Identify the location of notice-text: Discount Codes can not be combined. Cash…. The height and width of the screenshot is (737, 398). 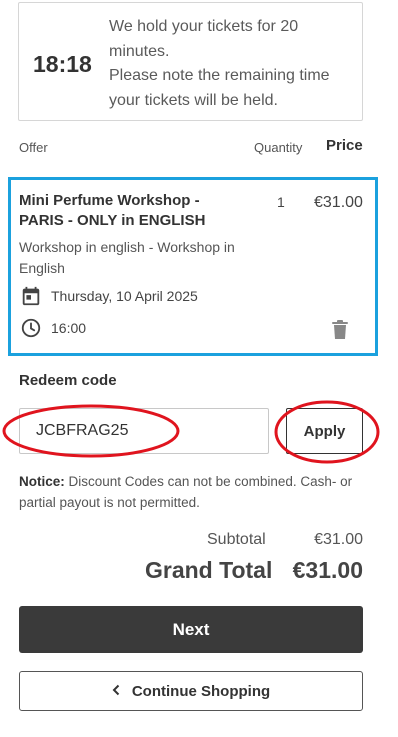
(186, 492).